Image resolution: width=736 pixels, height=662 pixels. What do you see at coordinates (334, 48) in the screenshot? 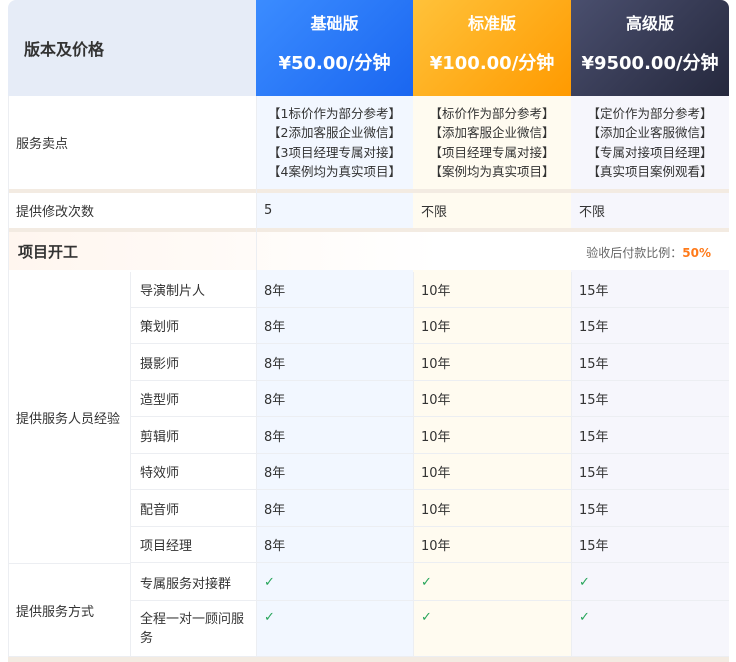
I see `plan-basic-header: 基础版 ¥50.00/分钟` at bounding box center [334, 48].